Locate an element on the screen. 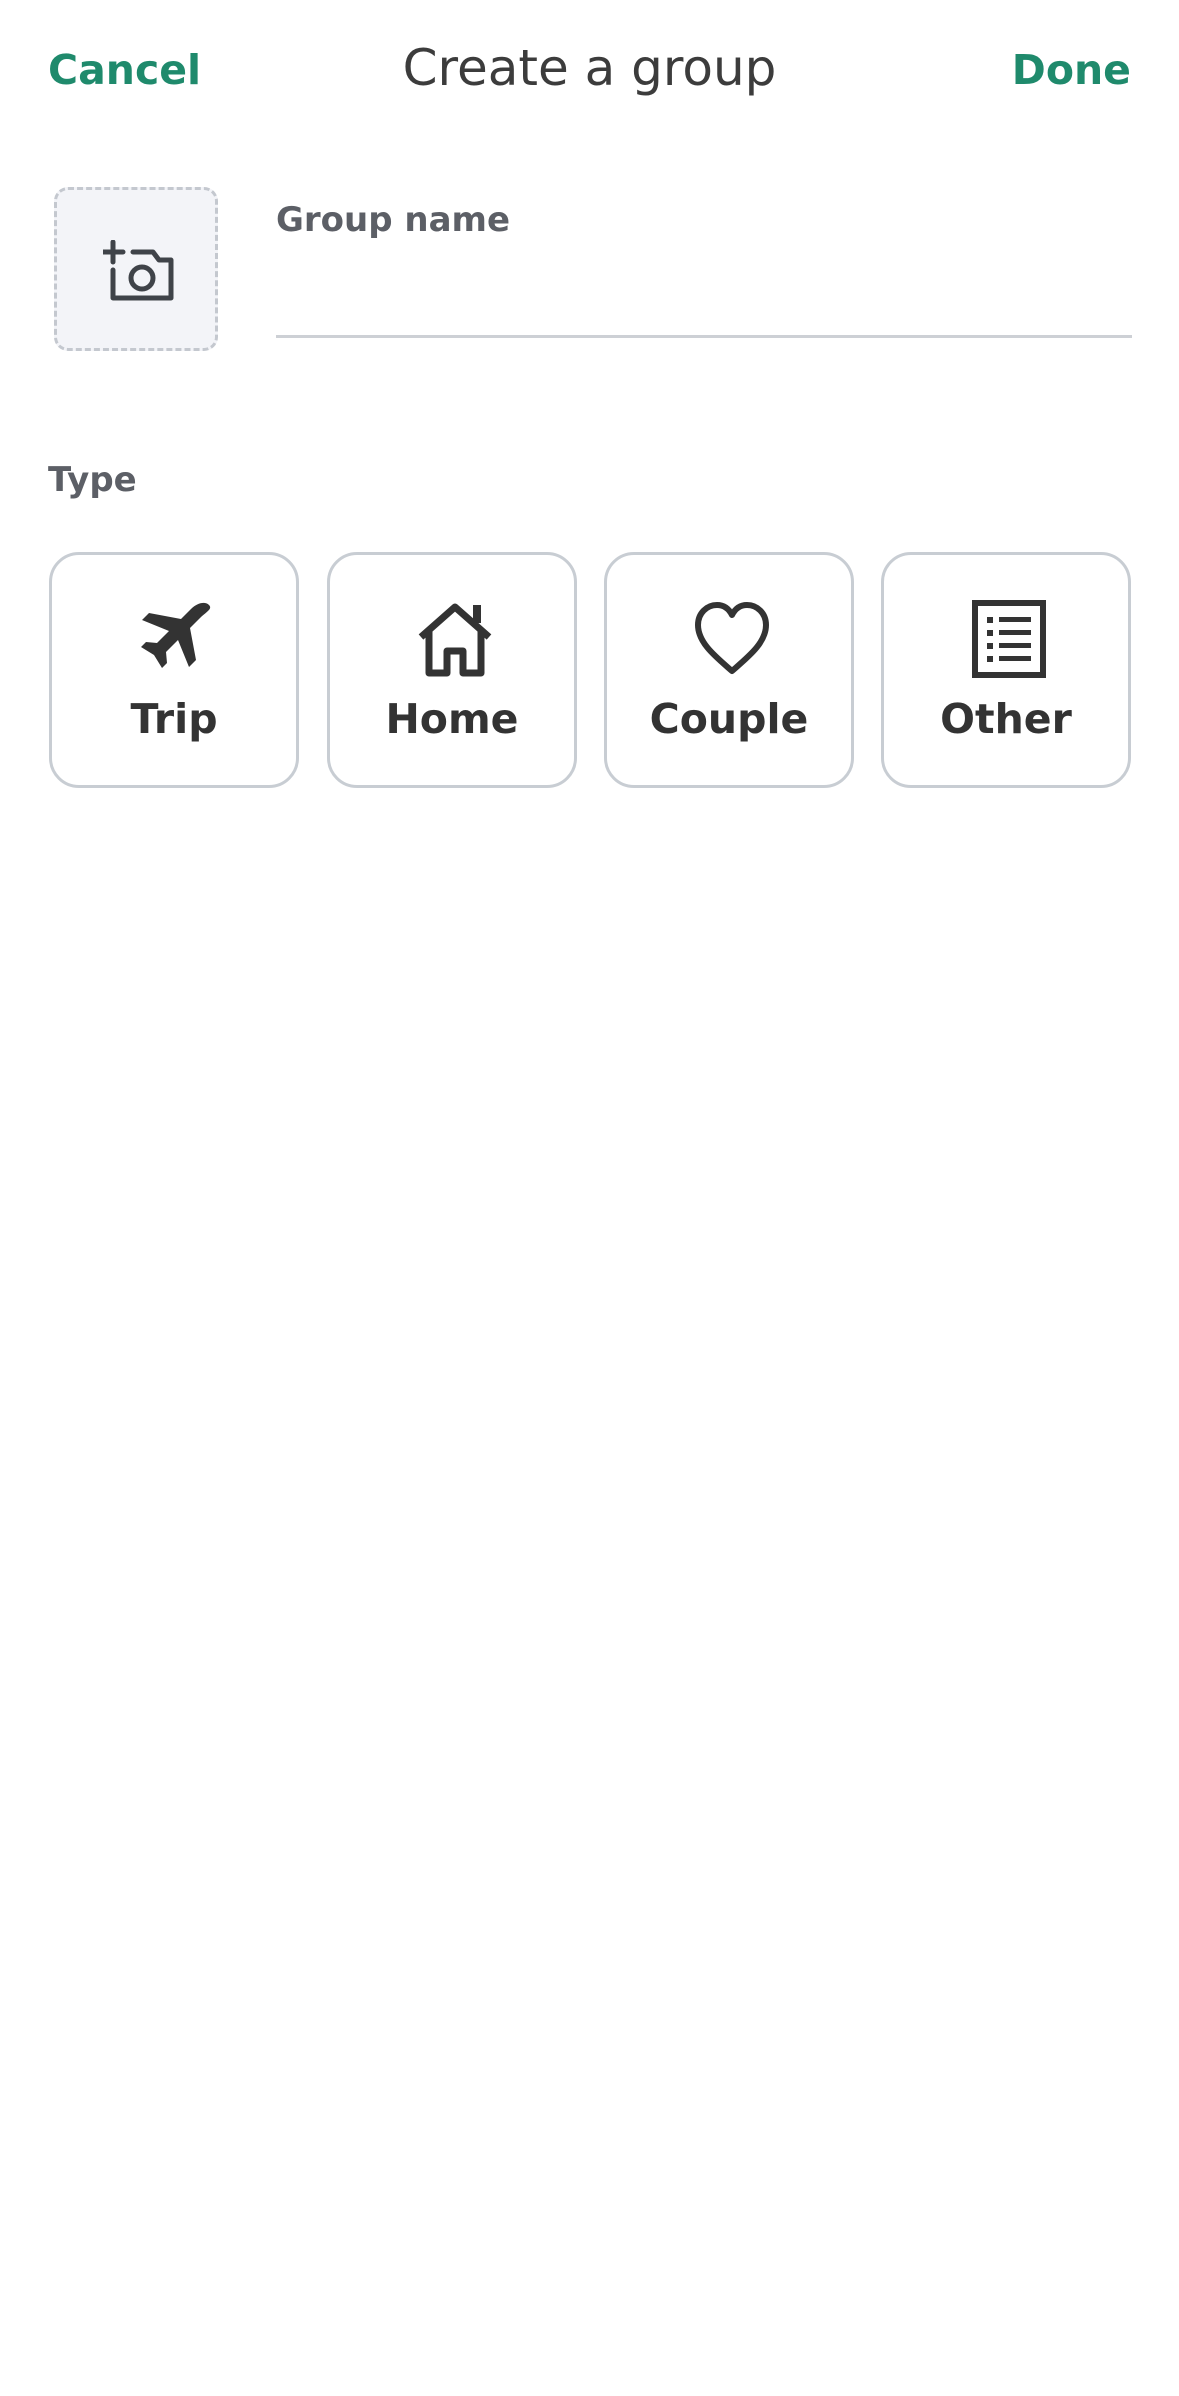 The image size is (1179, 2396). nav-bar: Cancel Create a group Done is located at coordinates (589, 70).